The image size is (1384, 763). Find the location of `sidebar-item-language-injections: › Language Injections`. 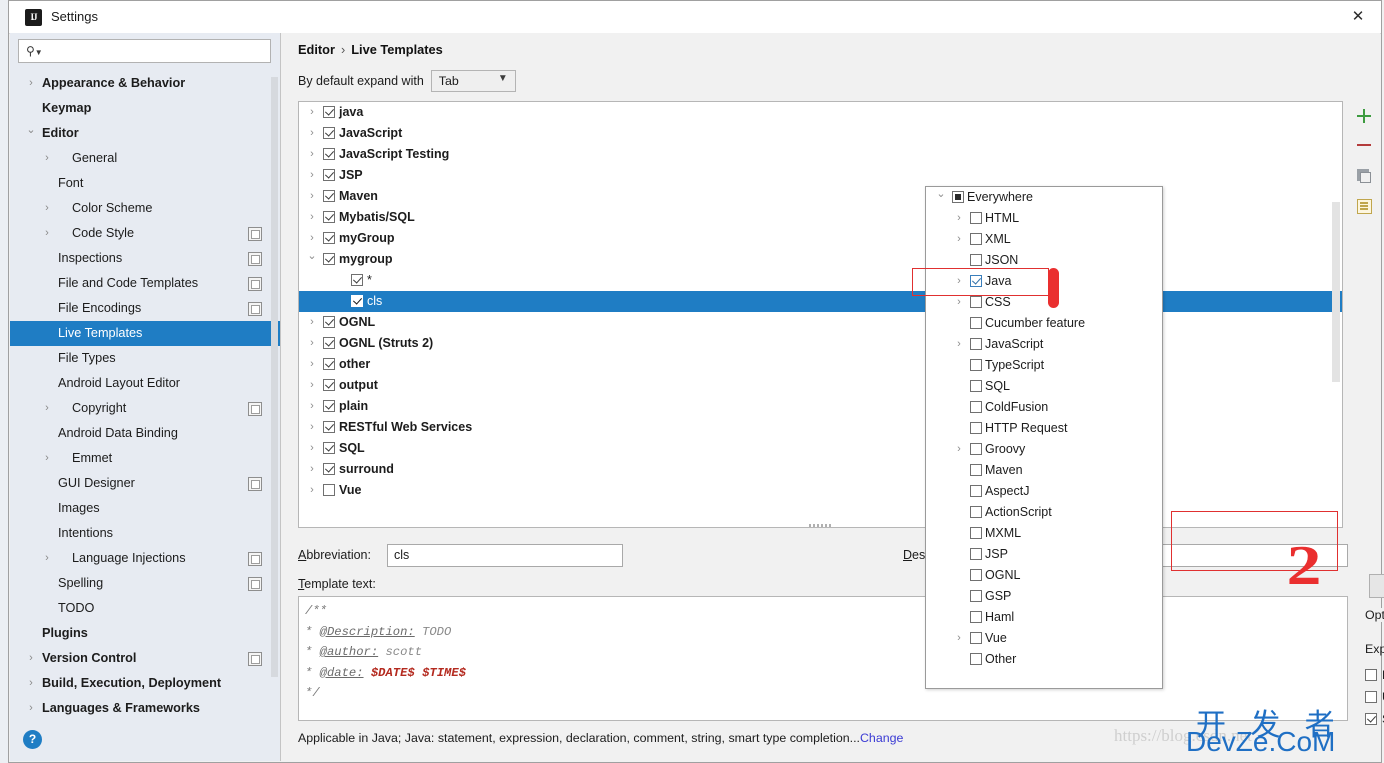

sidebar-item-language-injections: › Language Injections is located at coordinates (145, 558).